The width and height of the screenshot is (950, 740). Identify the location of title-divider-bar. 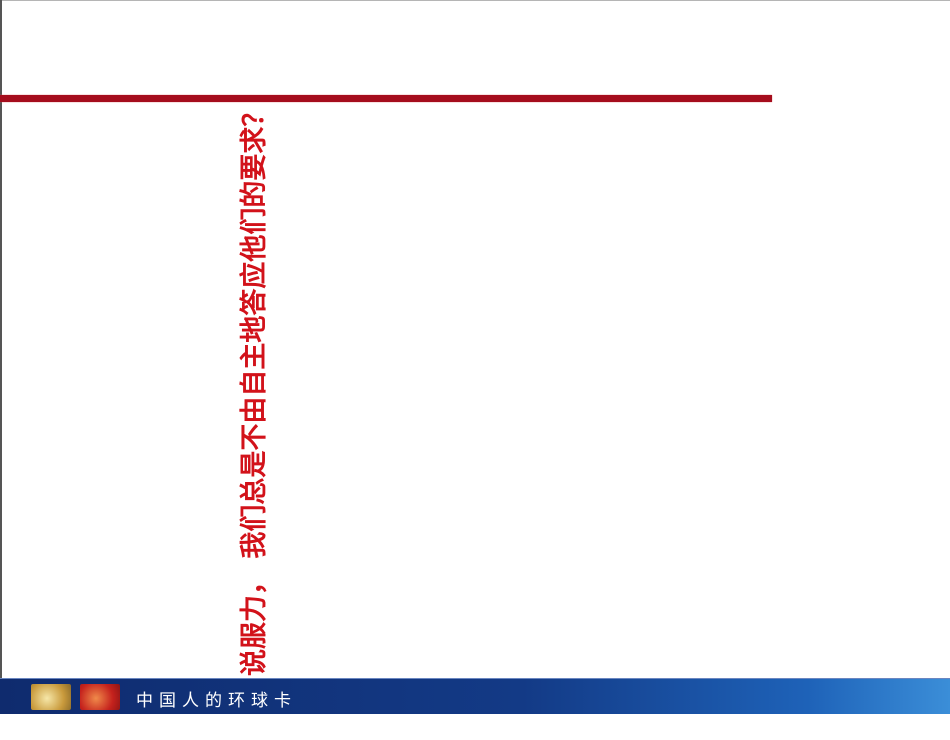
(386, 98).